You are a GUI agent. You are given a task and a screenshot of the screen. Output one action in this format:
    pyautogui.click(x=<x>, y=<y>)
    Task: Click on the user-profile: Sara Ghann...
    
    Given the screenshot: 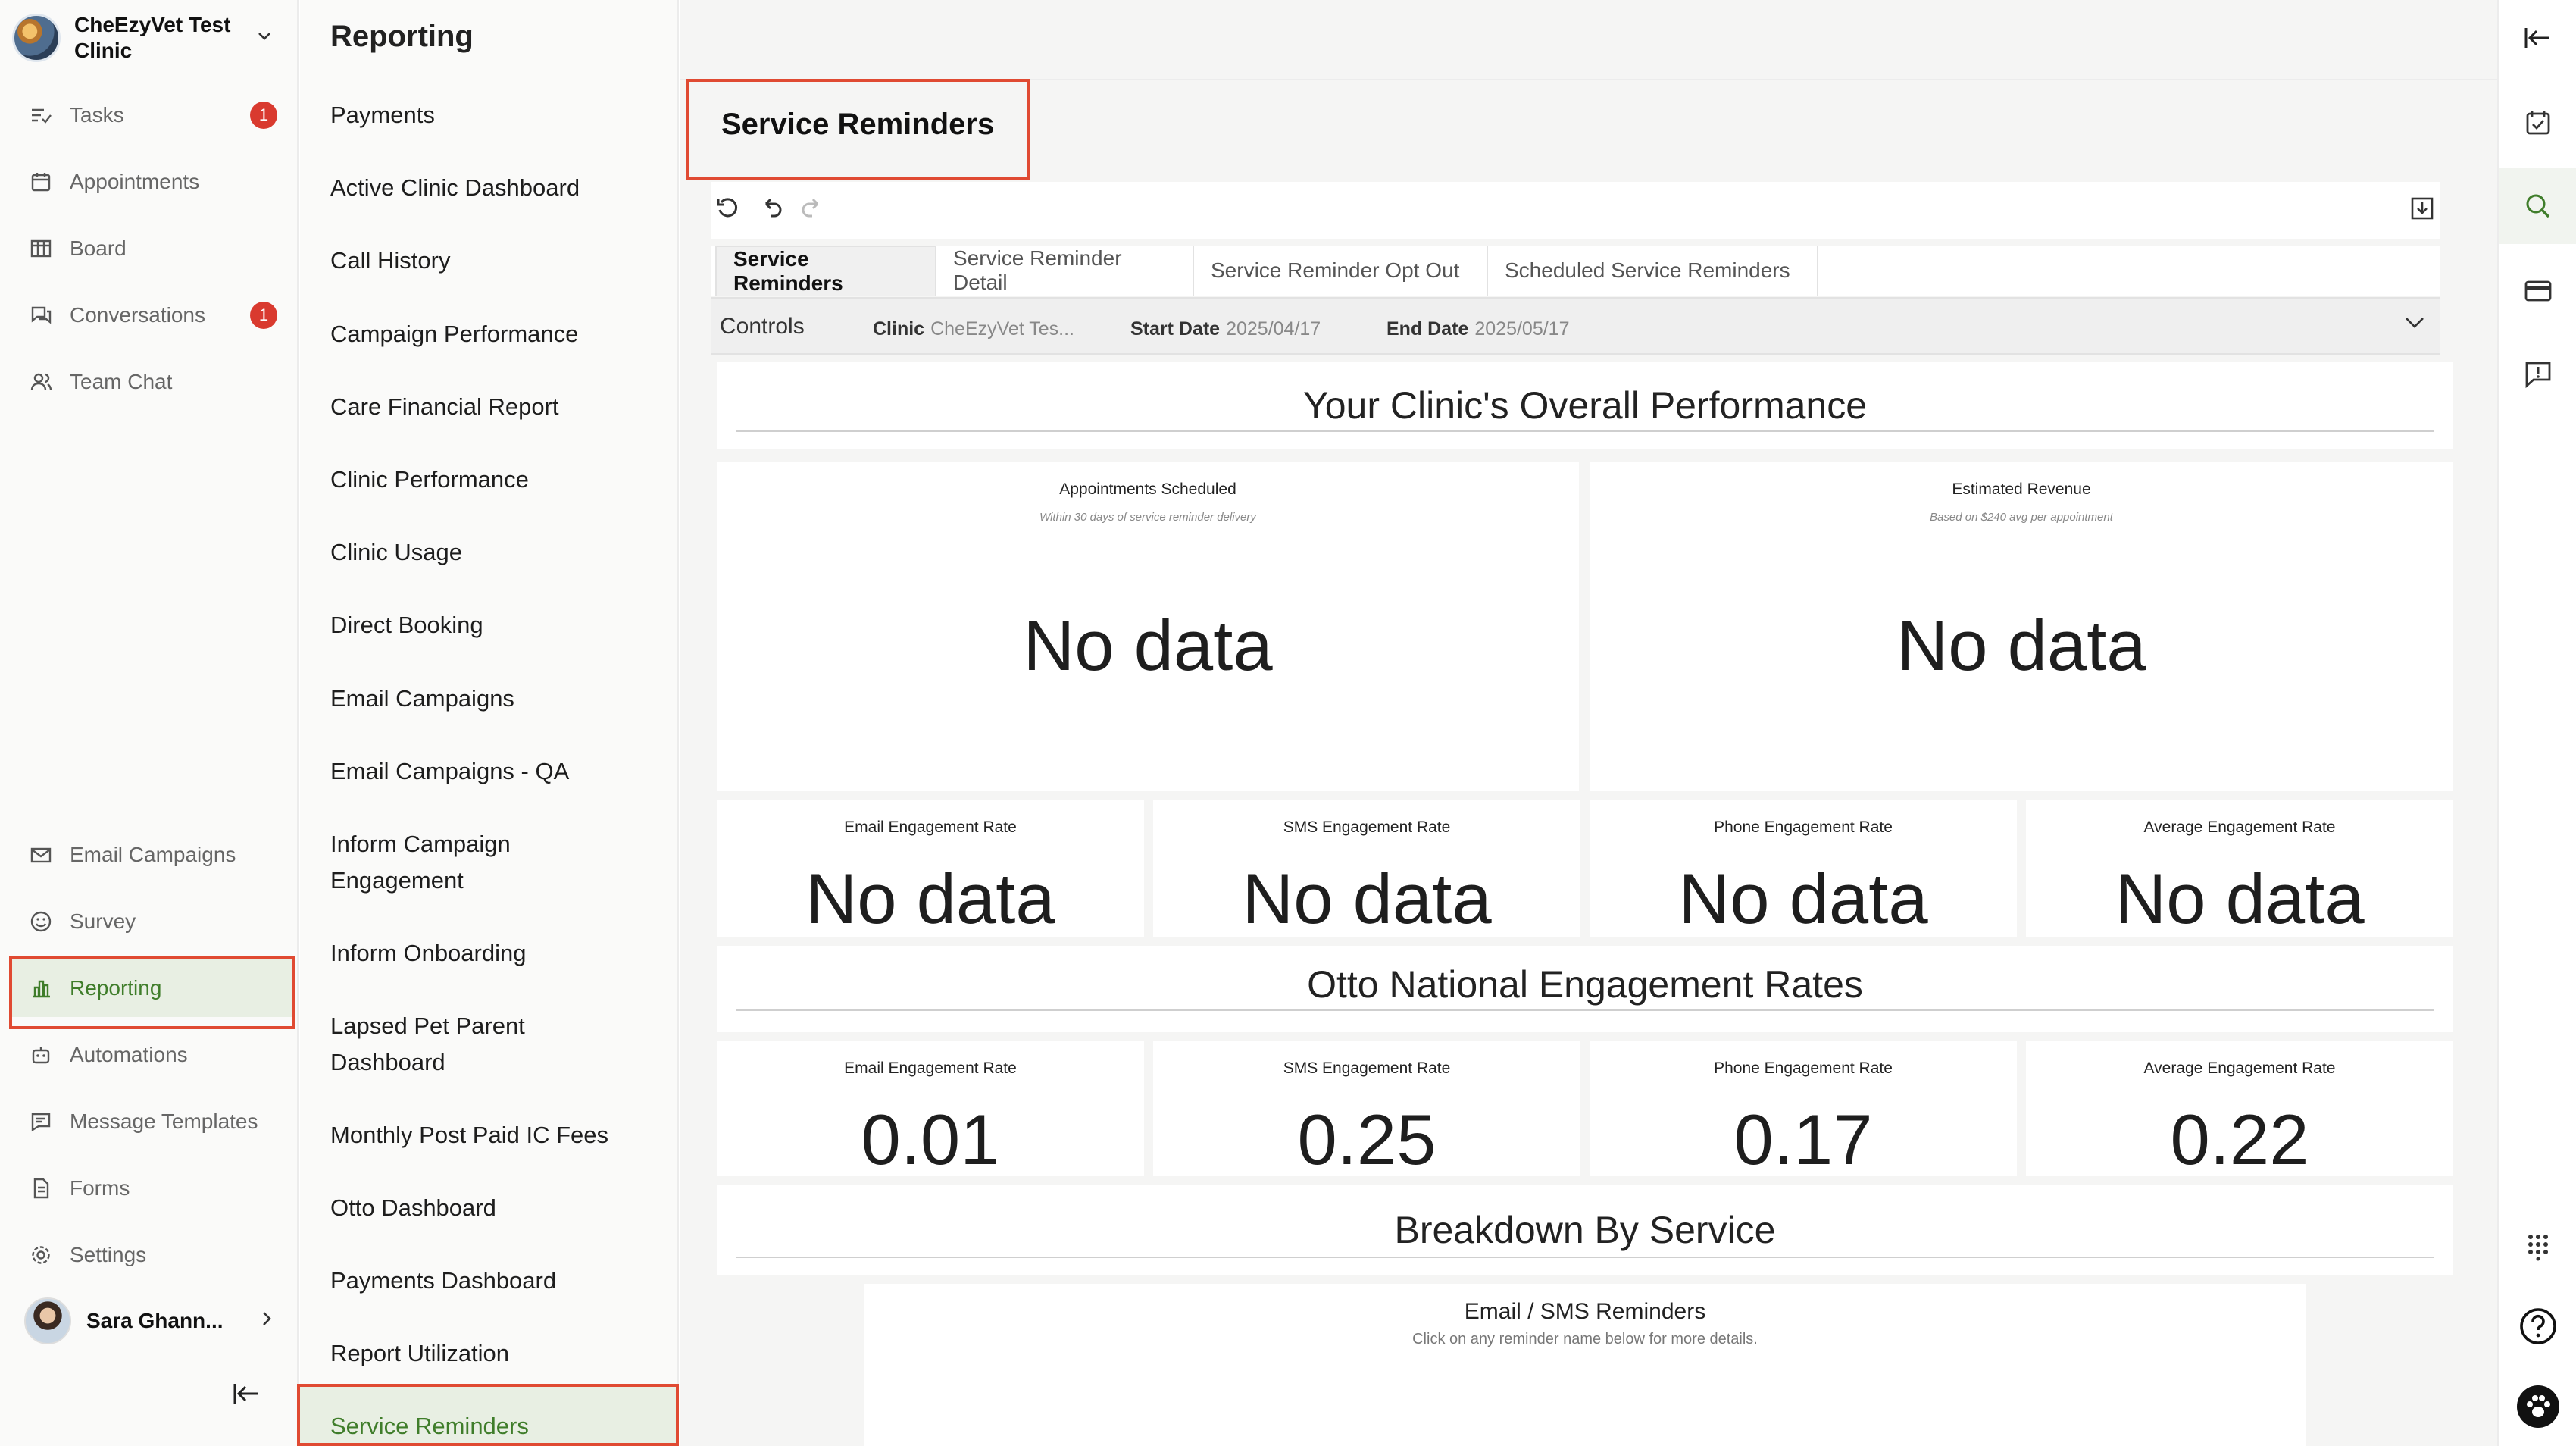 What is the action you would take?
    pyautogui.click(x=149, y=1321)
    